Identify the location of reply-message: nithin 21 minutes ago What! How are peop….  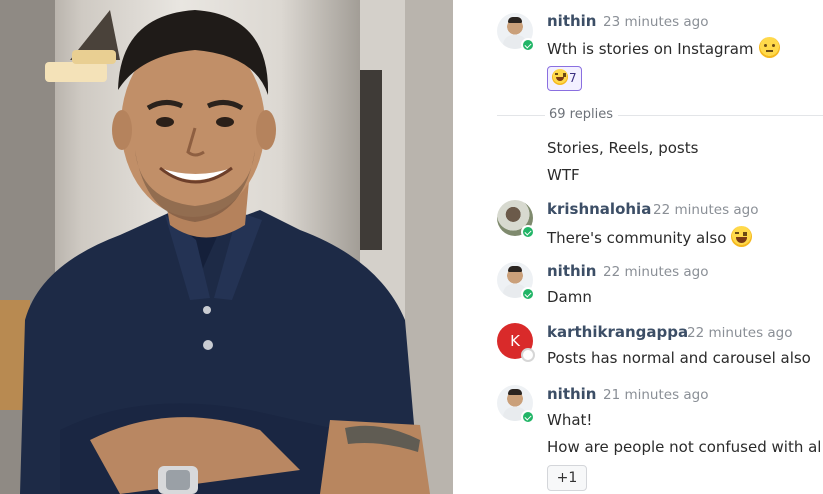
(640, 425).